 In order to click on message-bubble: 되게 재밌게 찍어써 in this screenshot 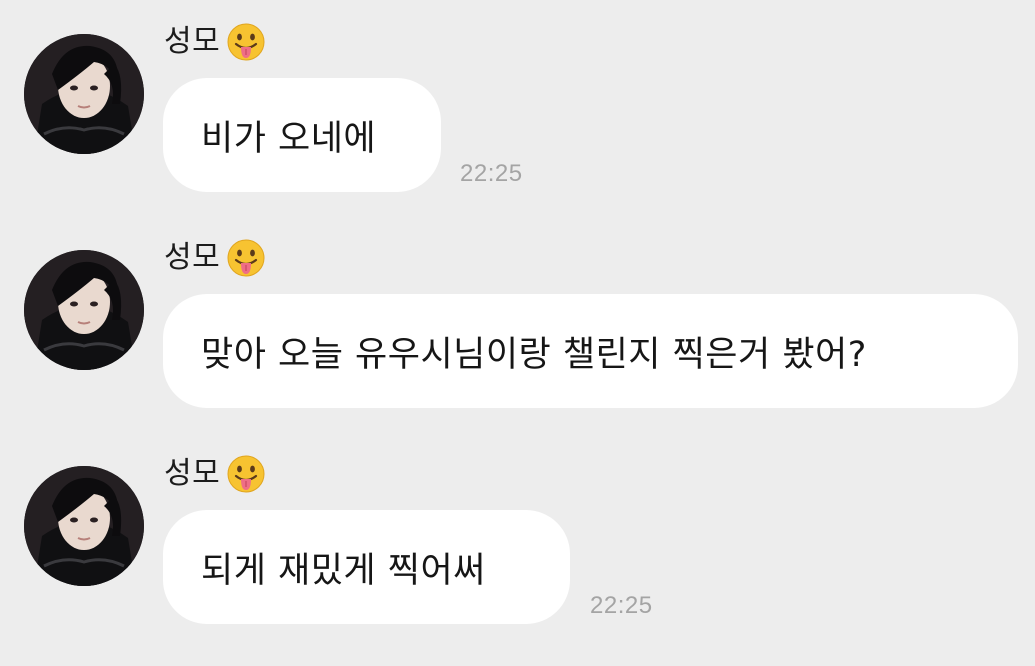, I will do `click(366, 567)`.